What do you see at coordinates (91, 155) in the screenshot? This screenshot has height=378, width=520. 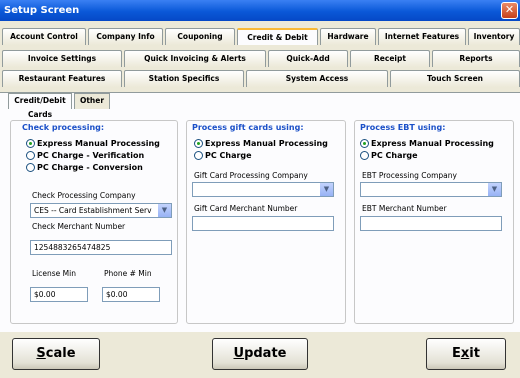 I see `radio-label: PC Charge - Verification` at bounding box center [91, 155].